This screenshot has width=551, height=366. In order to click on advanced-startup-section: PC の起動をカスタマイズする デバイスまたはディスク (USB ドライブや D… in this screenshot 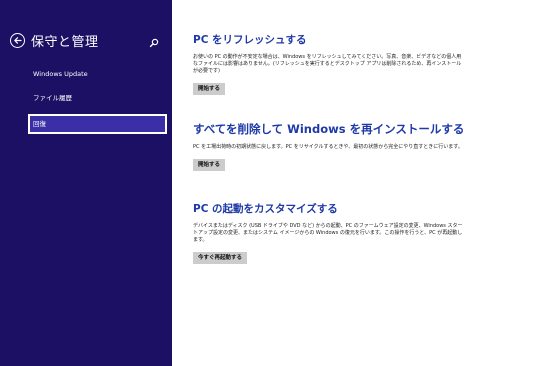, I will do `click(368, 232)`.